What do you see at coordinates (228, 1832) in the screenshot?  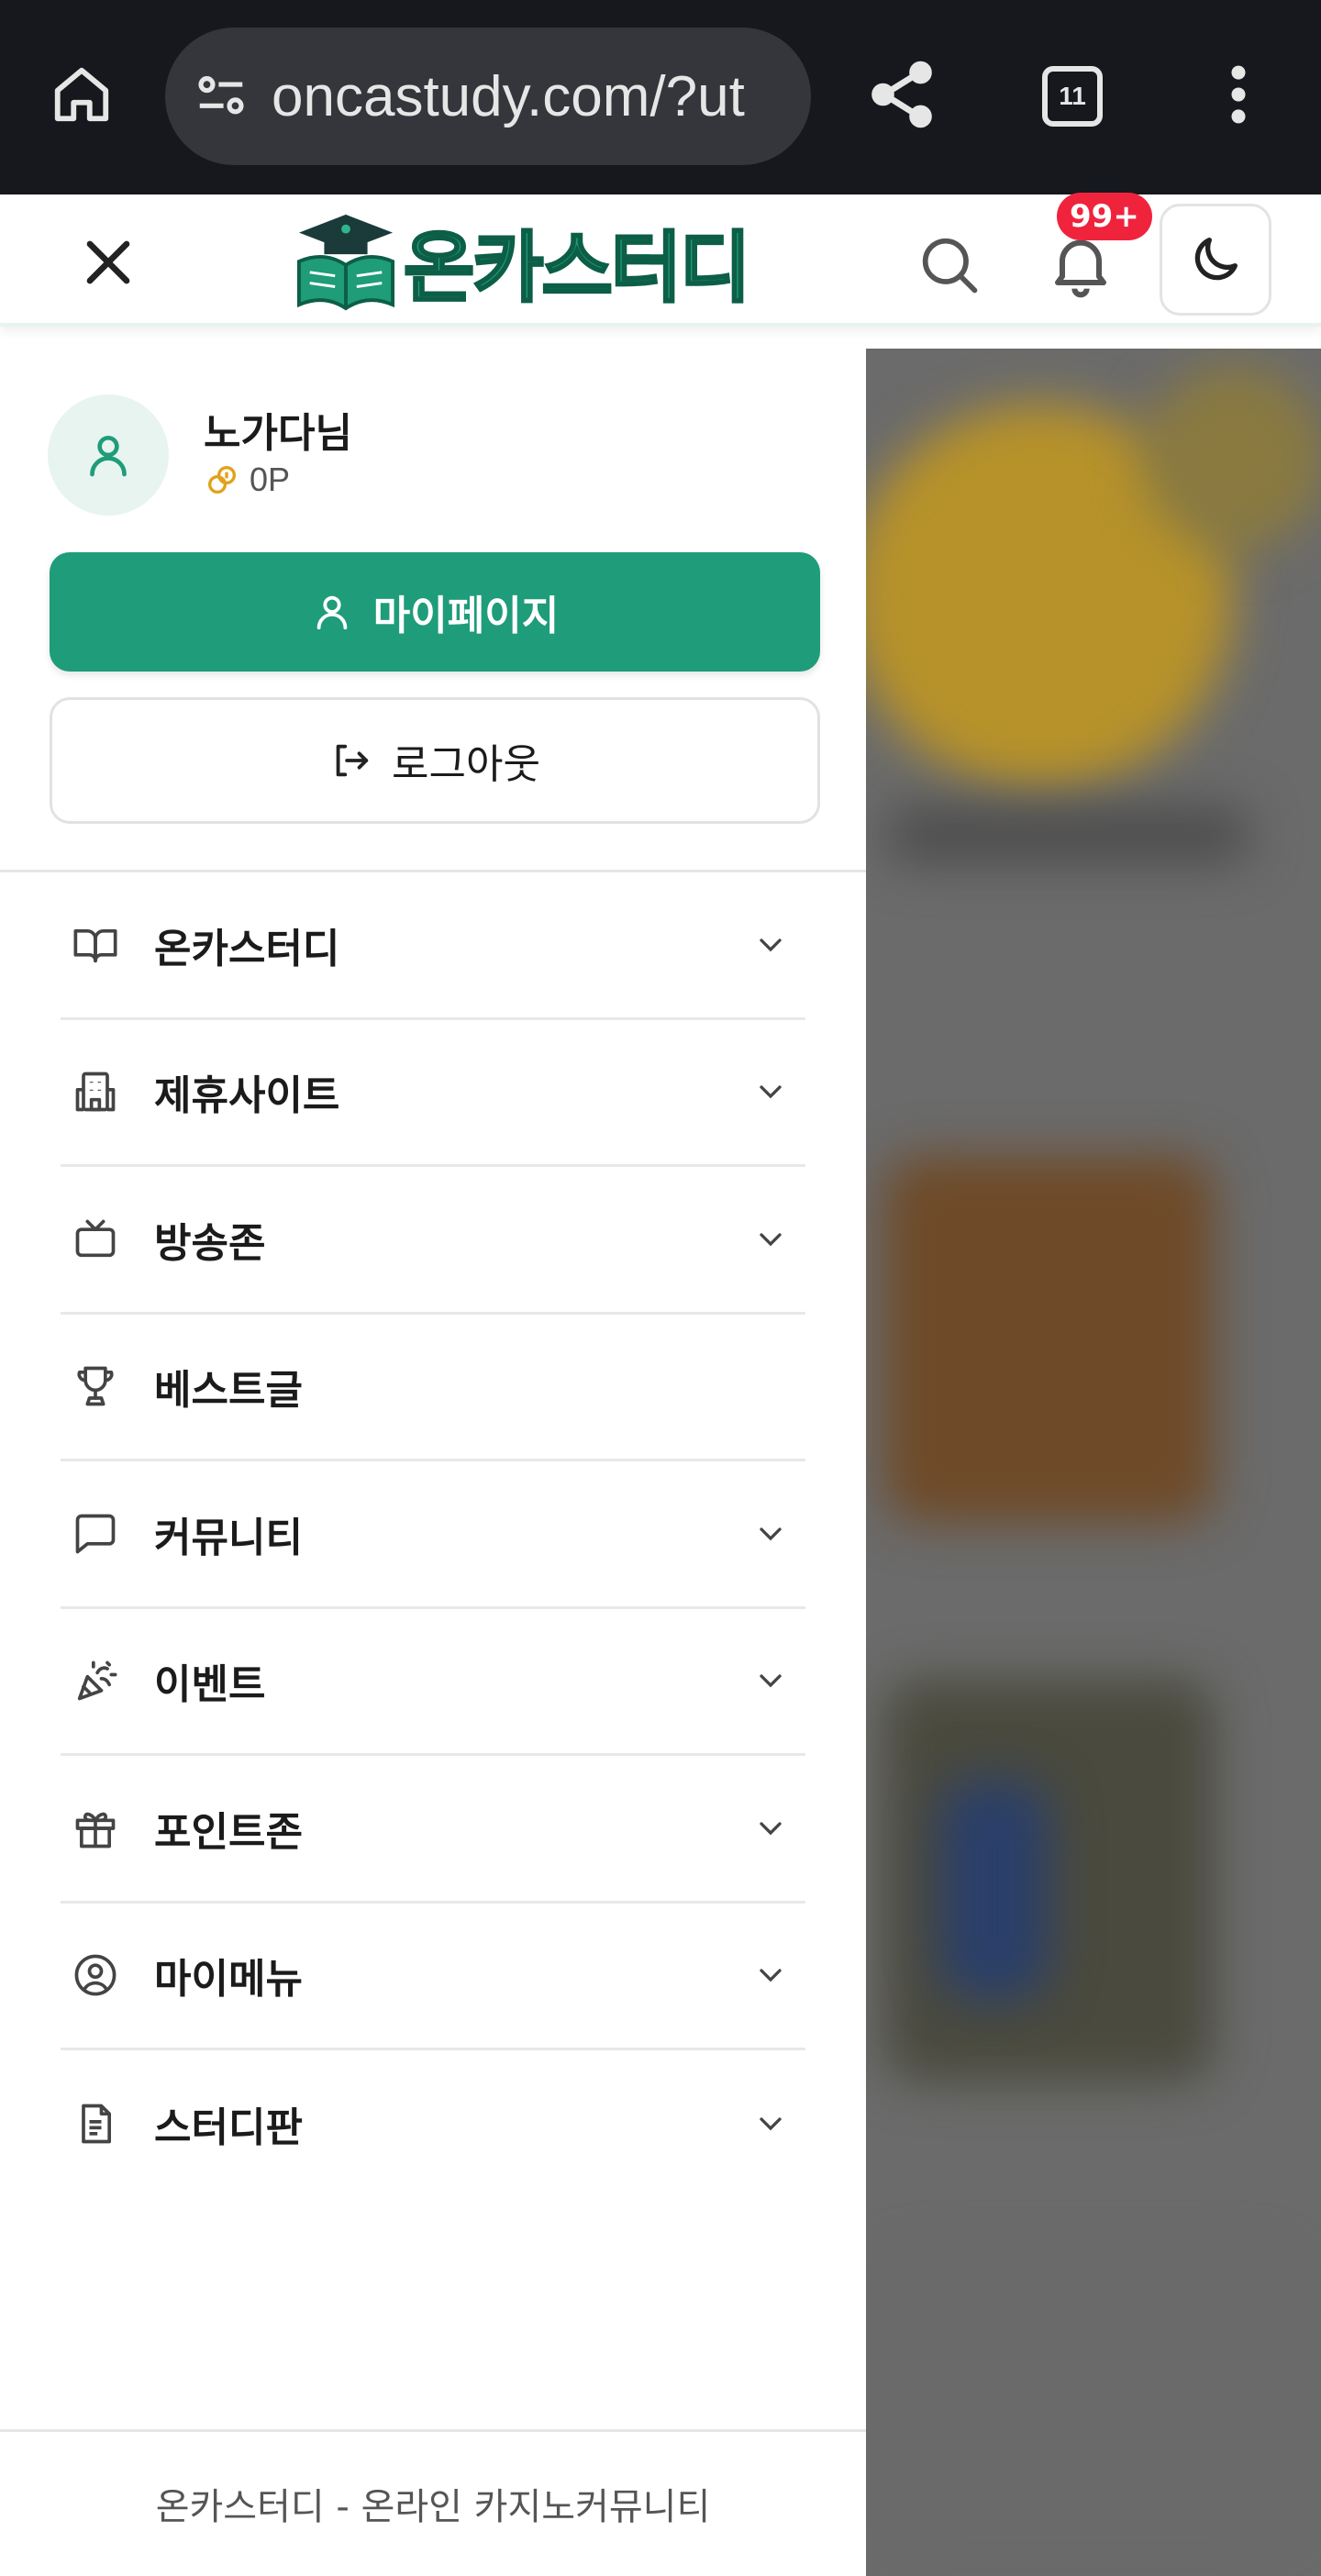 I see `menu-label: 포인트존` at bounding box center [228, 1832].